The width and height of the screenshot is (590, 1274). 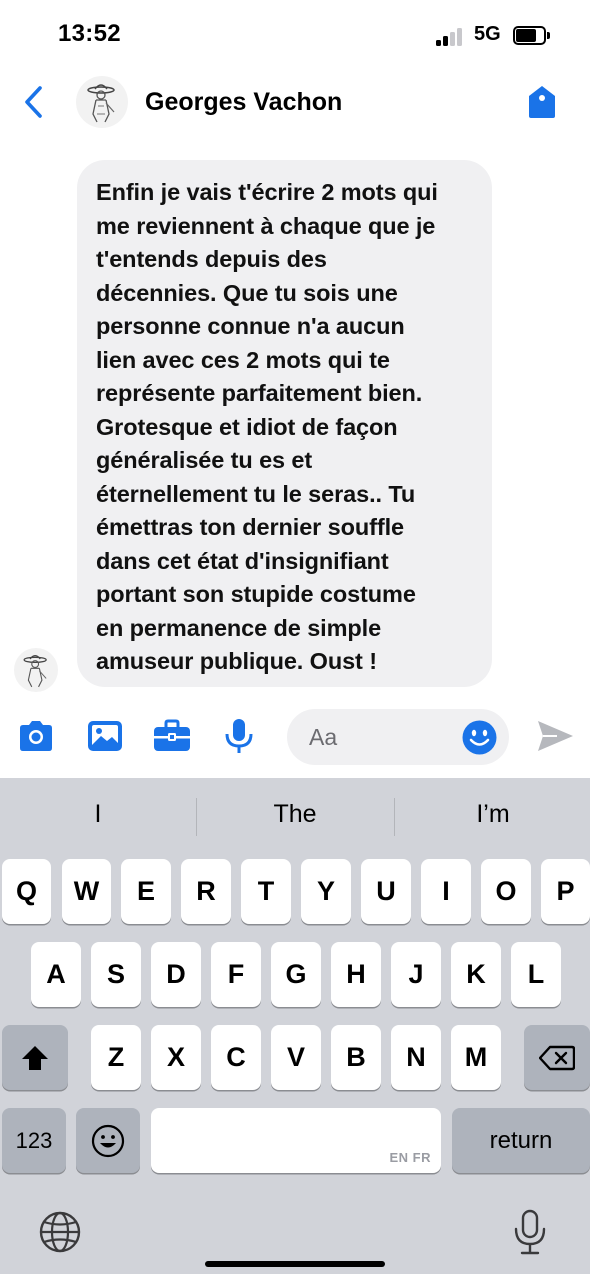 I want to click on microphone-icon, so click(x=239, y=736).